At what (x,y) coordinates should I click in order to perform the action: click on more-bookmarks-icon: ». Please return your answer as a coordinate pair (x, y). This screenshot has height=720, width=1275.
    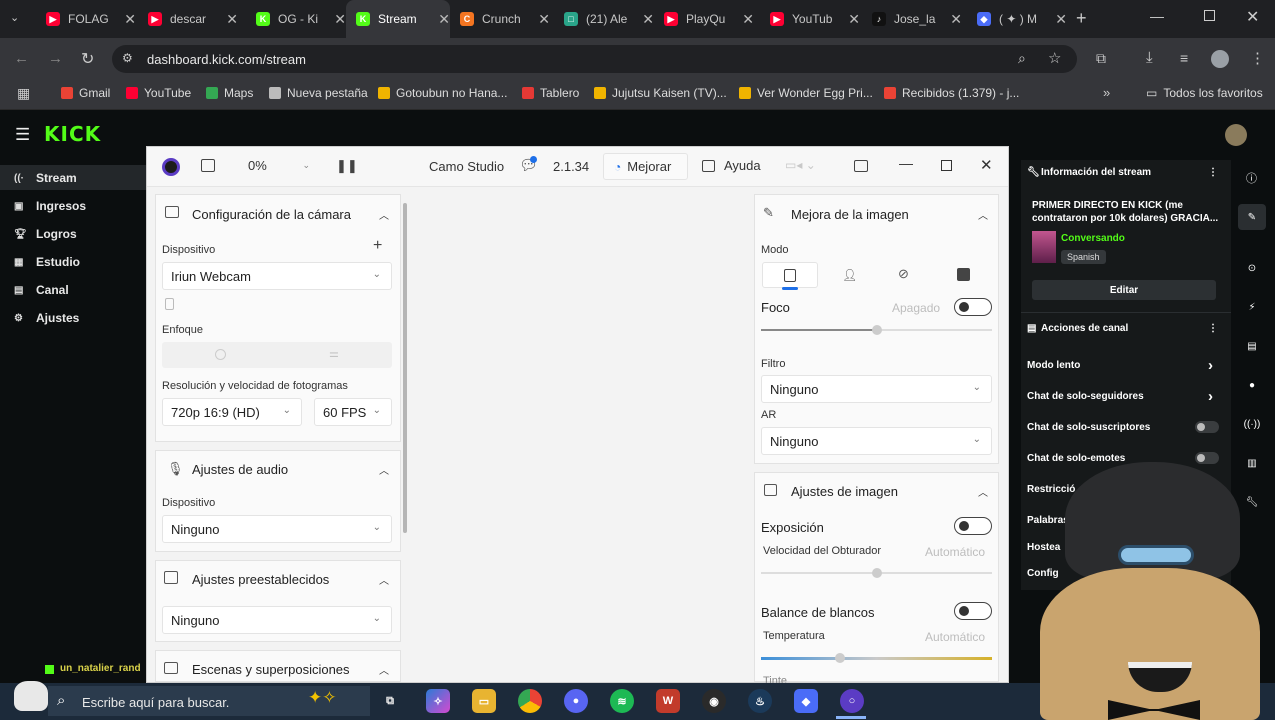
    Looking at the image, I should click on (1106, 92).